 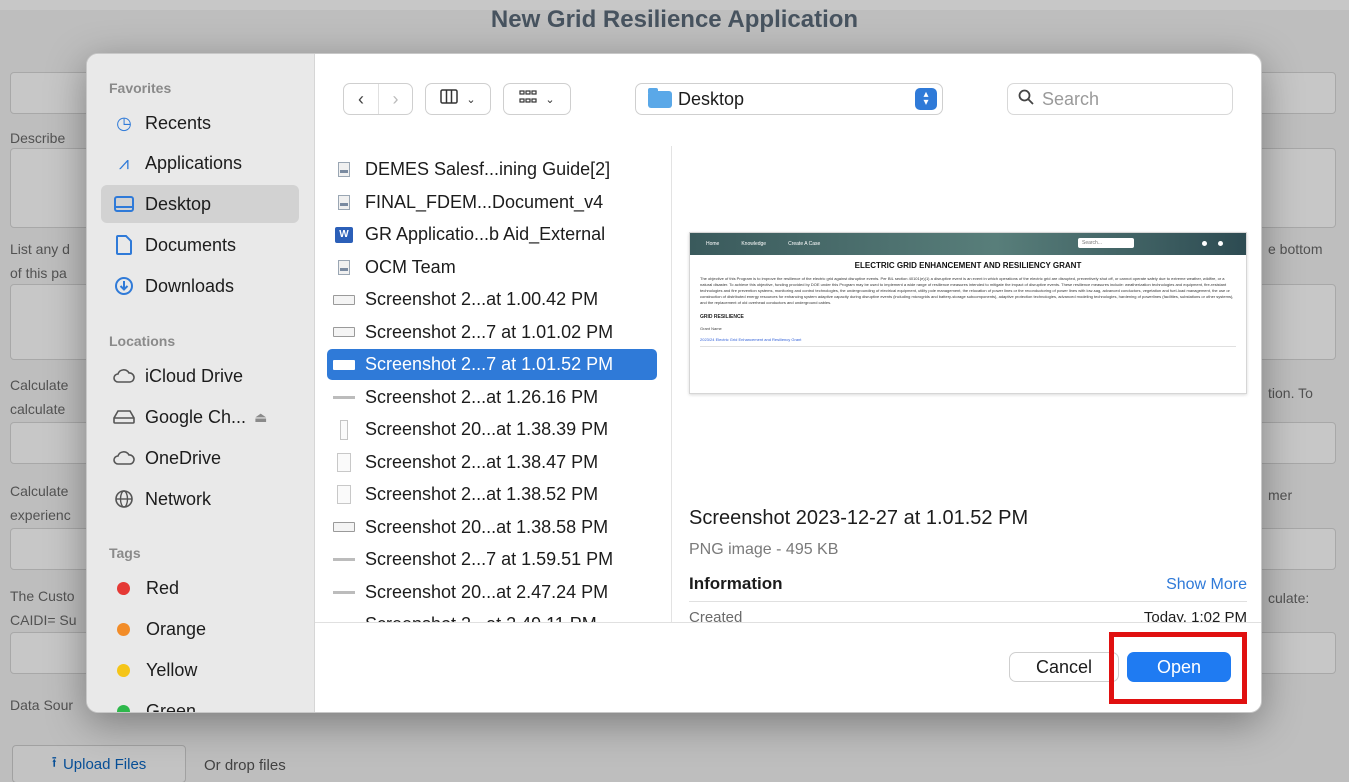 What do you see at coordinates (492, 462) in the screenshot?
I see `file-row: Screenshot 2...at 1.38.47 PM` at bounding box center [492, 462].